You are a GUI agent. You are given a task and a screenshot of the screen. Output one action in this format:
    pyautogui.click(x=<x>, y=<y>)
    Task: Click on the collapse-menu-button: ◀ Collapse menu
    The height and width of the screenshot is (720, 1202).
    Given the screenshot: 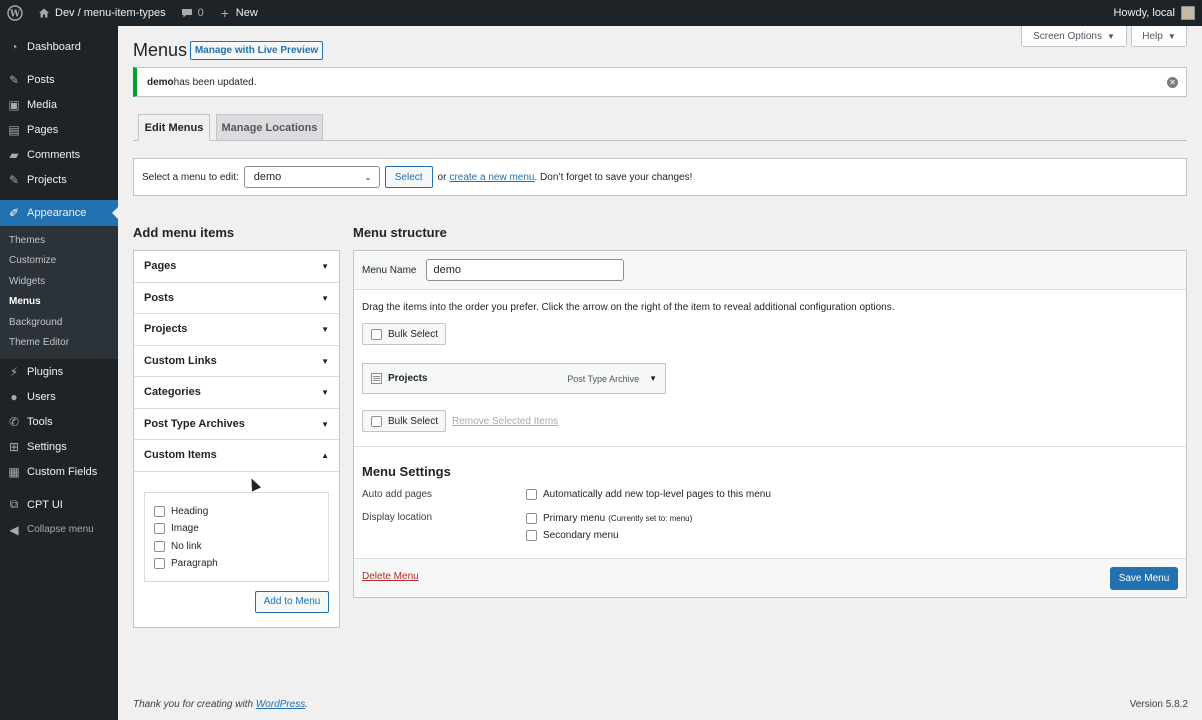 What is the action you would take?
    pyautogui.click(x=59, y=529)
    